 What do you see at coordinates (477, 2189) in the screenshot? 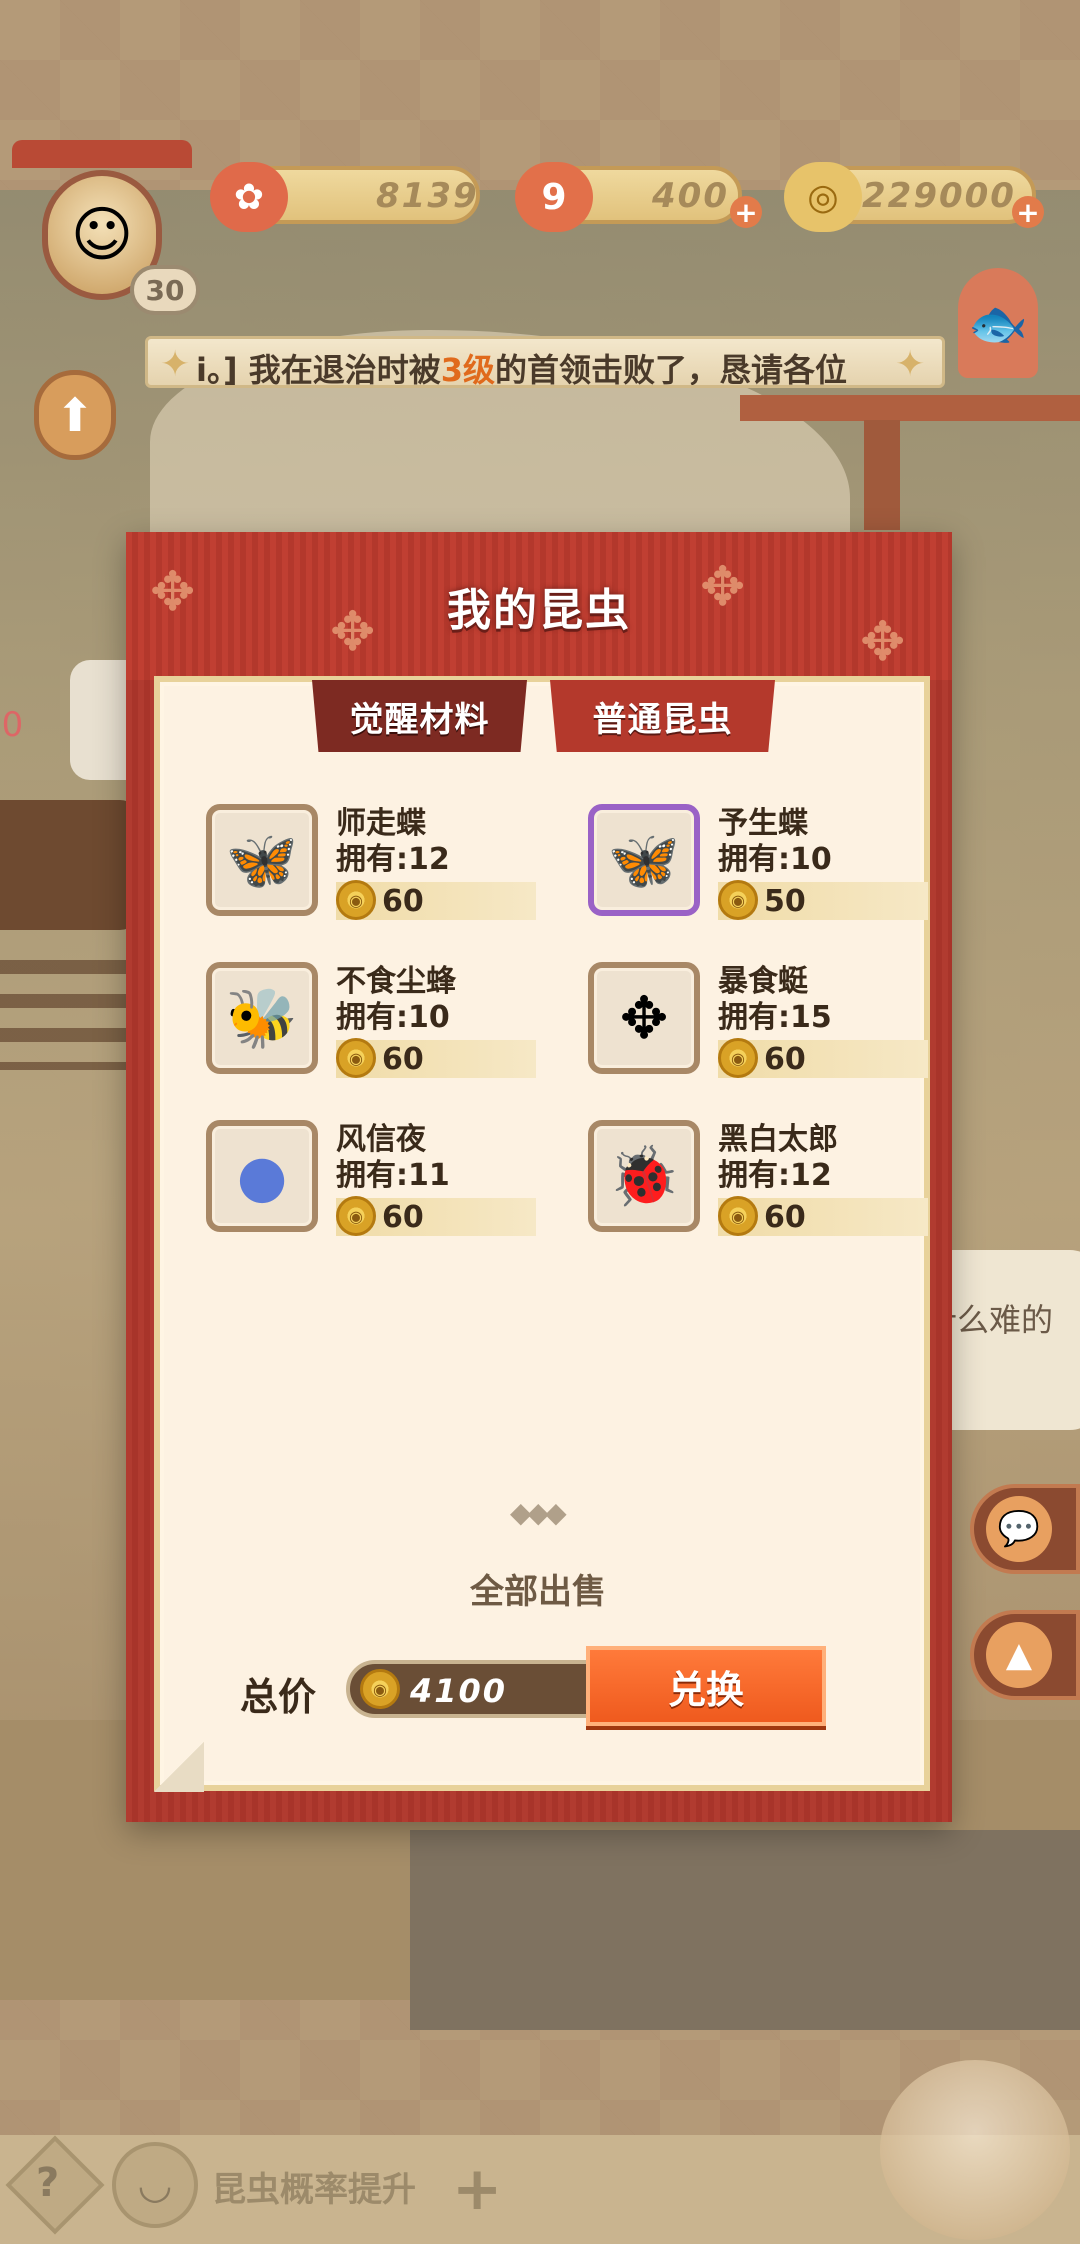
I see `add-boost-button: +` at bounding box center [477, 2189].